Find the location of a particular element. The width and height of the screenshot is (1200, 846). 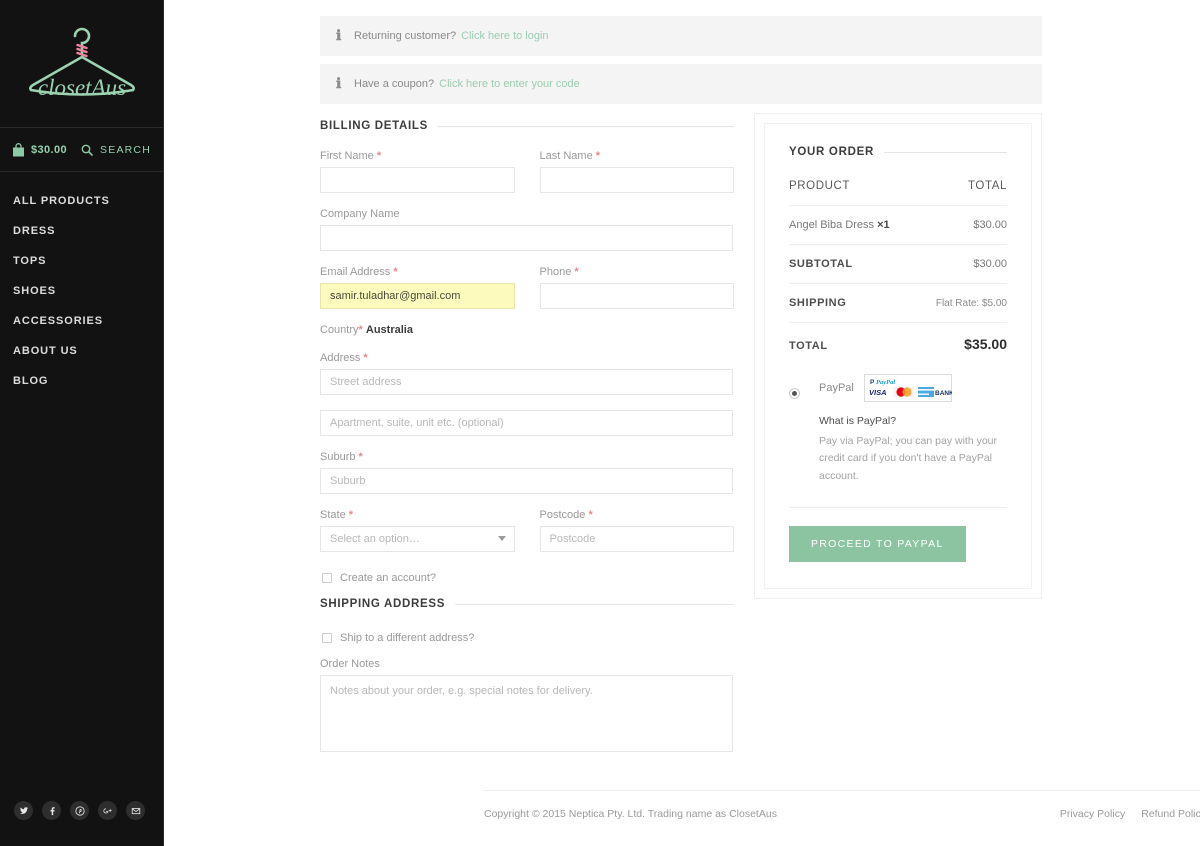

order-line-item: Angel Biba Dress ×1 $30.00 is located at coordinates (898, 225).